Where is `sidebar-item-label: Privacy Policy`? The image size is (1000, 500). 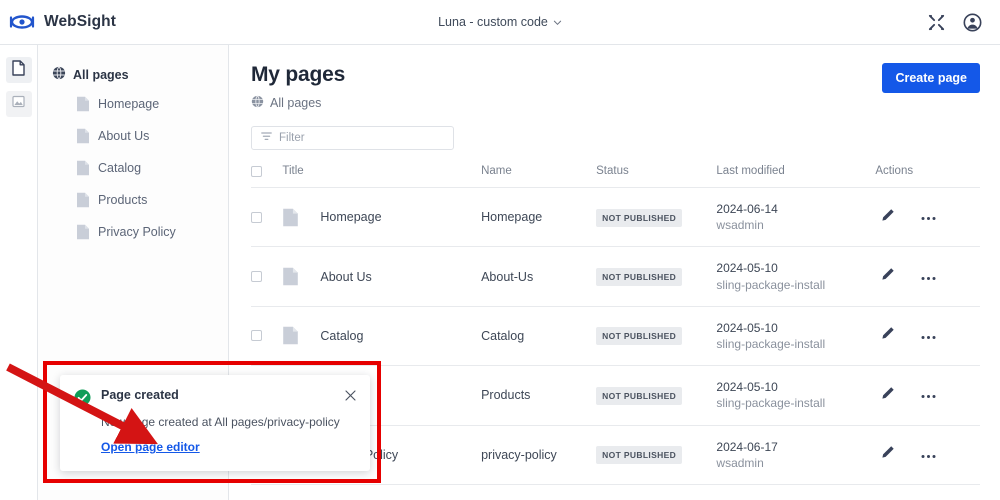
sidebar-item-label: Privacy Policy is located at coordinates (137, 232).